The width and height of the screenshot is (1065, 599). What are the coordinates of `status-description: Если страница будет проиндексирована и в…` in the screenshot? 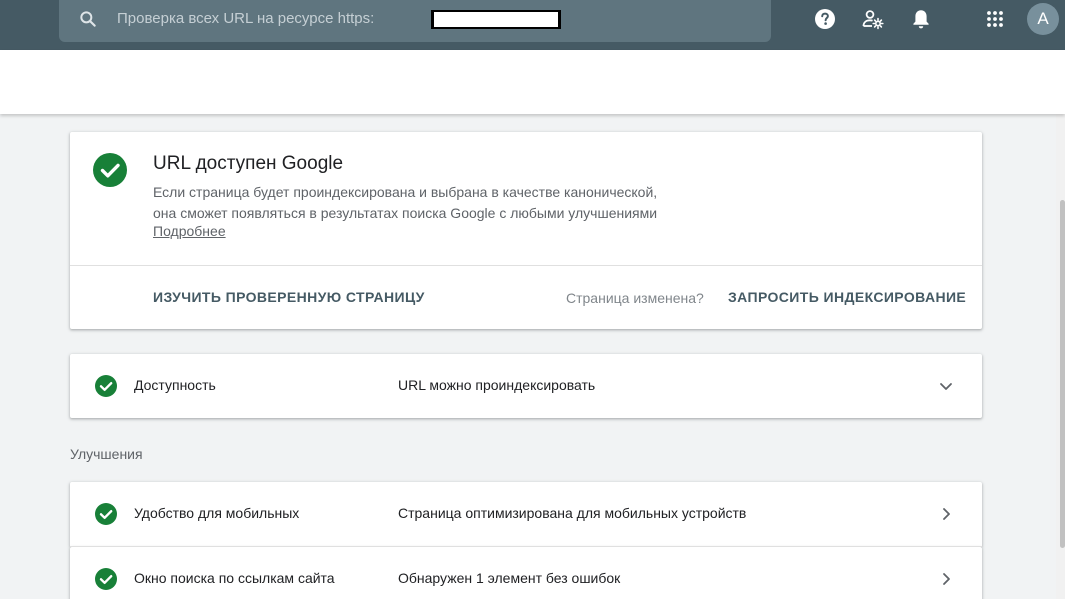 It's located at (453, 203).